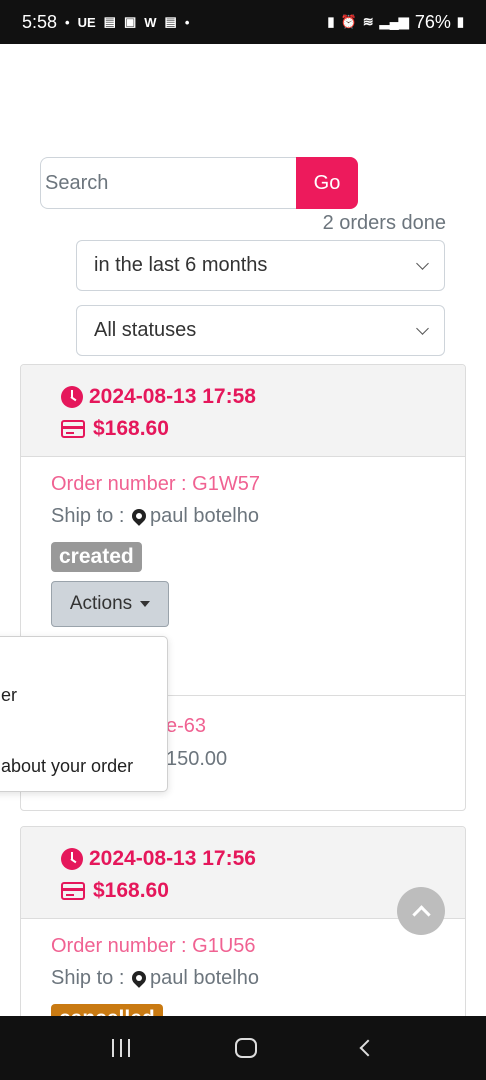 Image resolution: width=486 pixels, height=1080 pixels. I want to click on order-card-header: 2024-08-13 17:58 $168.60, so click(243, 411).